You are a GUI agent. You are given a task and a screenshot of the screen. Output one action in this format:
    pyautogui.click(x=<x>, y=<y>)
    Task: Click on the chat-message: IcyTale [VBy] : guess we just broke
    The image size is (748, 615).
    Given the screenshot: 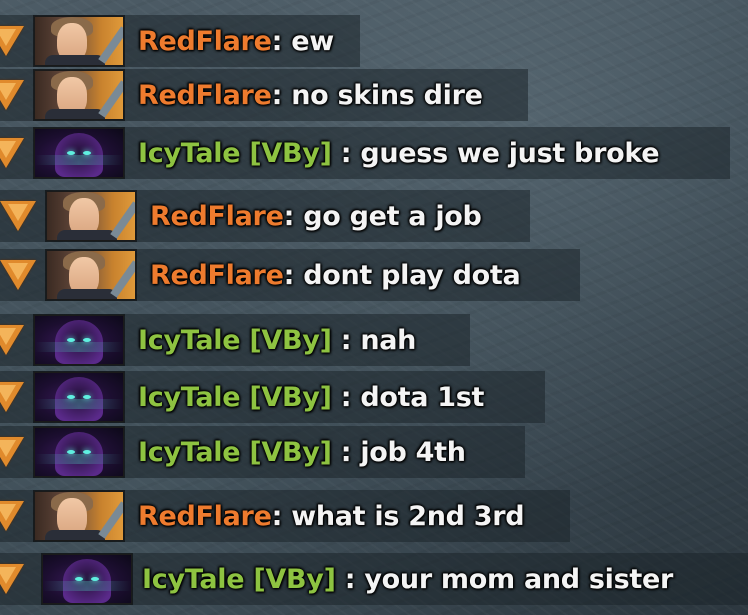 What is the action you would take?
    pyautogui.click(x=365, y=153)
    